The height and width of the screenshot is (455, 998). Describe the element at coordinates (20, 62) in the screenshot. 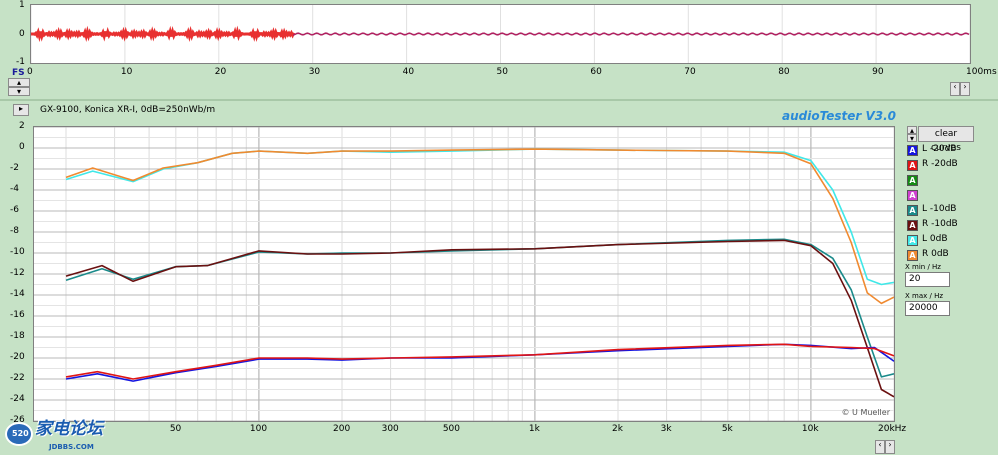

I see `time-y-tick-bottom: -1` at that location.